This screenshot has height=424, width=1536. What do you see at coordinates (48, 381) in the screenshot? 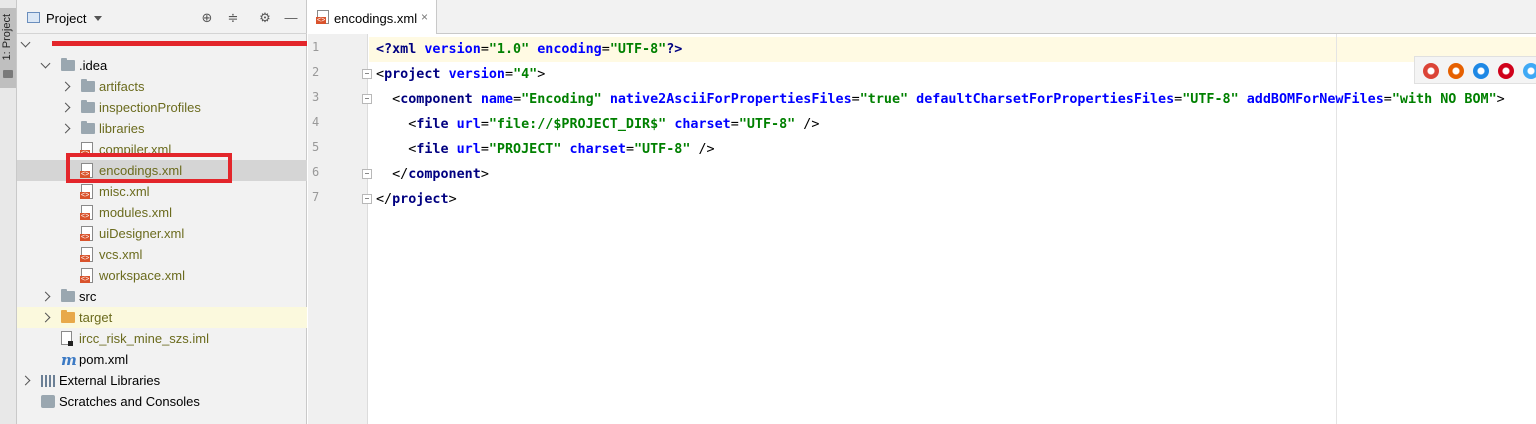
I see `library-icon` at bounding box center [48, 381].